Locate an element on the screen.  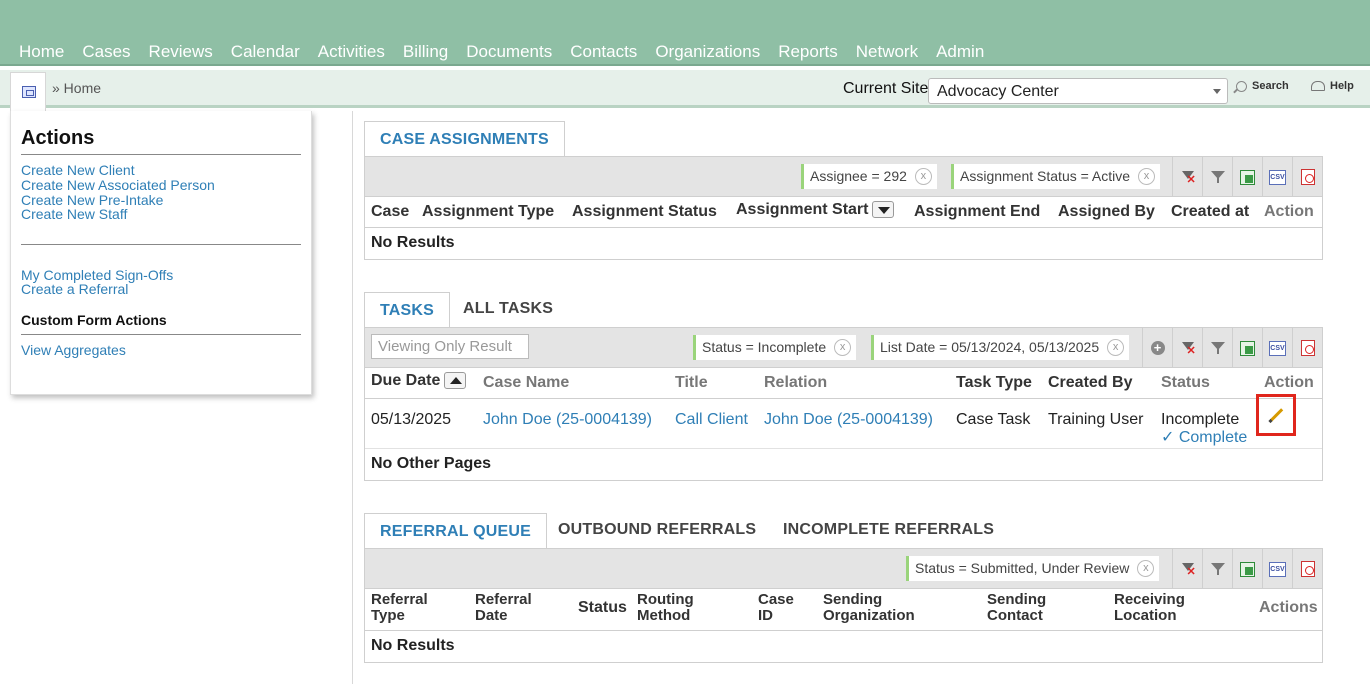
export-buttons: + CSV is located at coordinates (1232, 348).